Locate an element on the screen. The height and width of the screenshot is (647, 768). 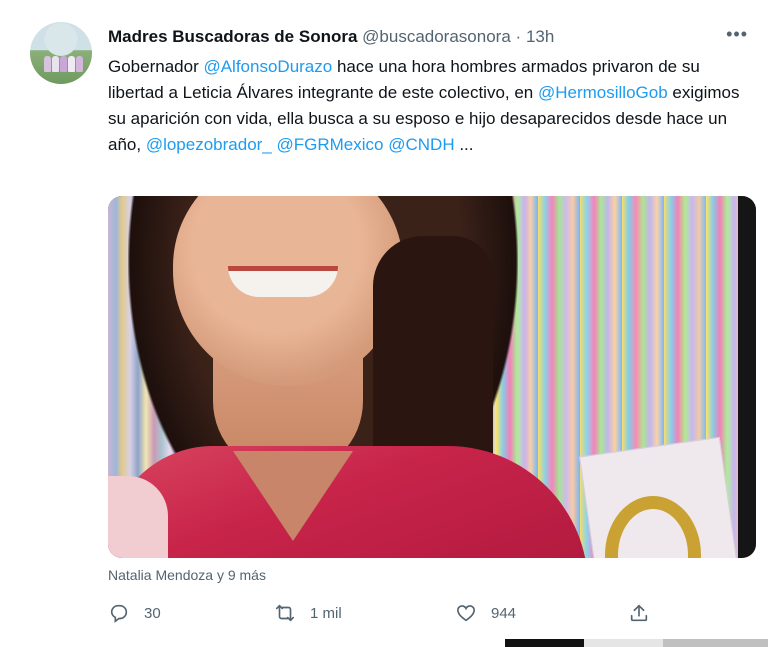
photo-smile is located at coordinates (283, 281).